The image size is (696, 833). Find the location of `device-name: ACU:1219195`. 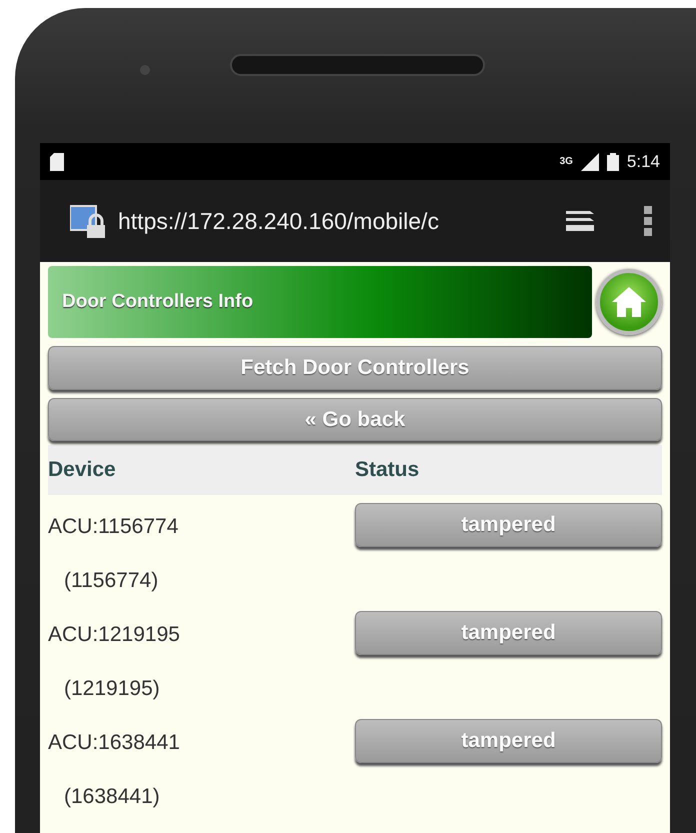

device-name: ACU:1219195 is located at coordinates (114, 635).